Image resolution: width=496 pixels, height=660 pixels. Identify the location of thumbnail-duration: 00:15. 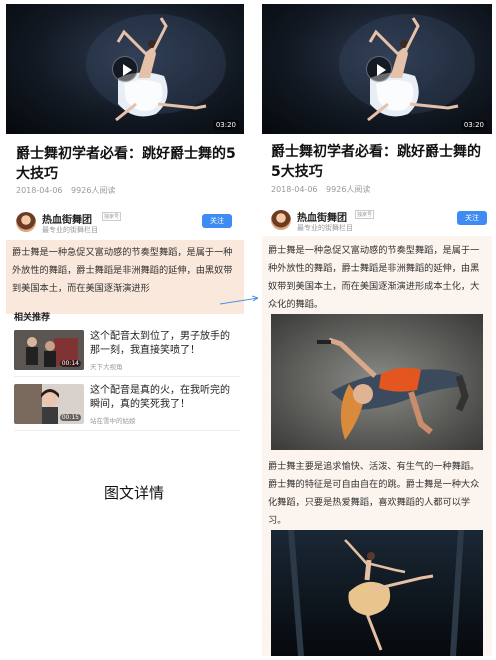
(70, 417).